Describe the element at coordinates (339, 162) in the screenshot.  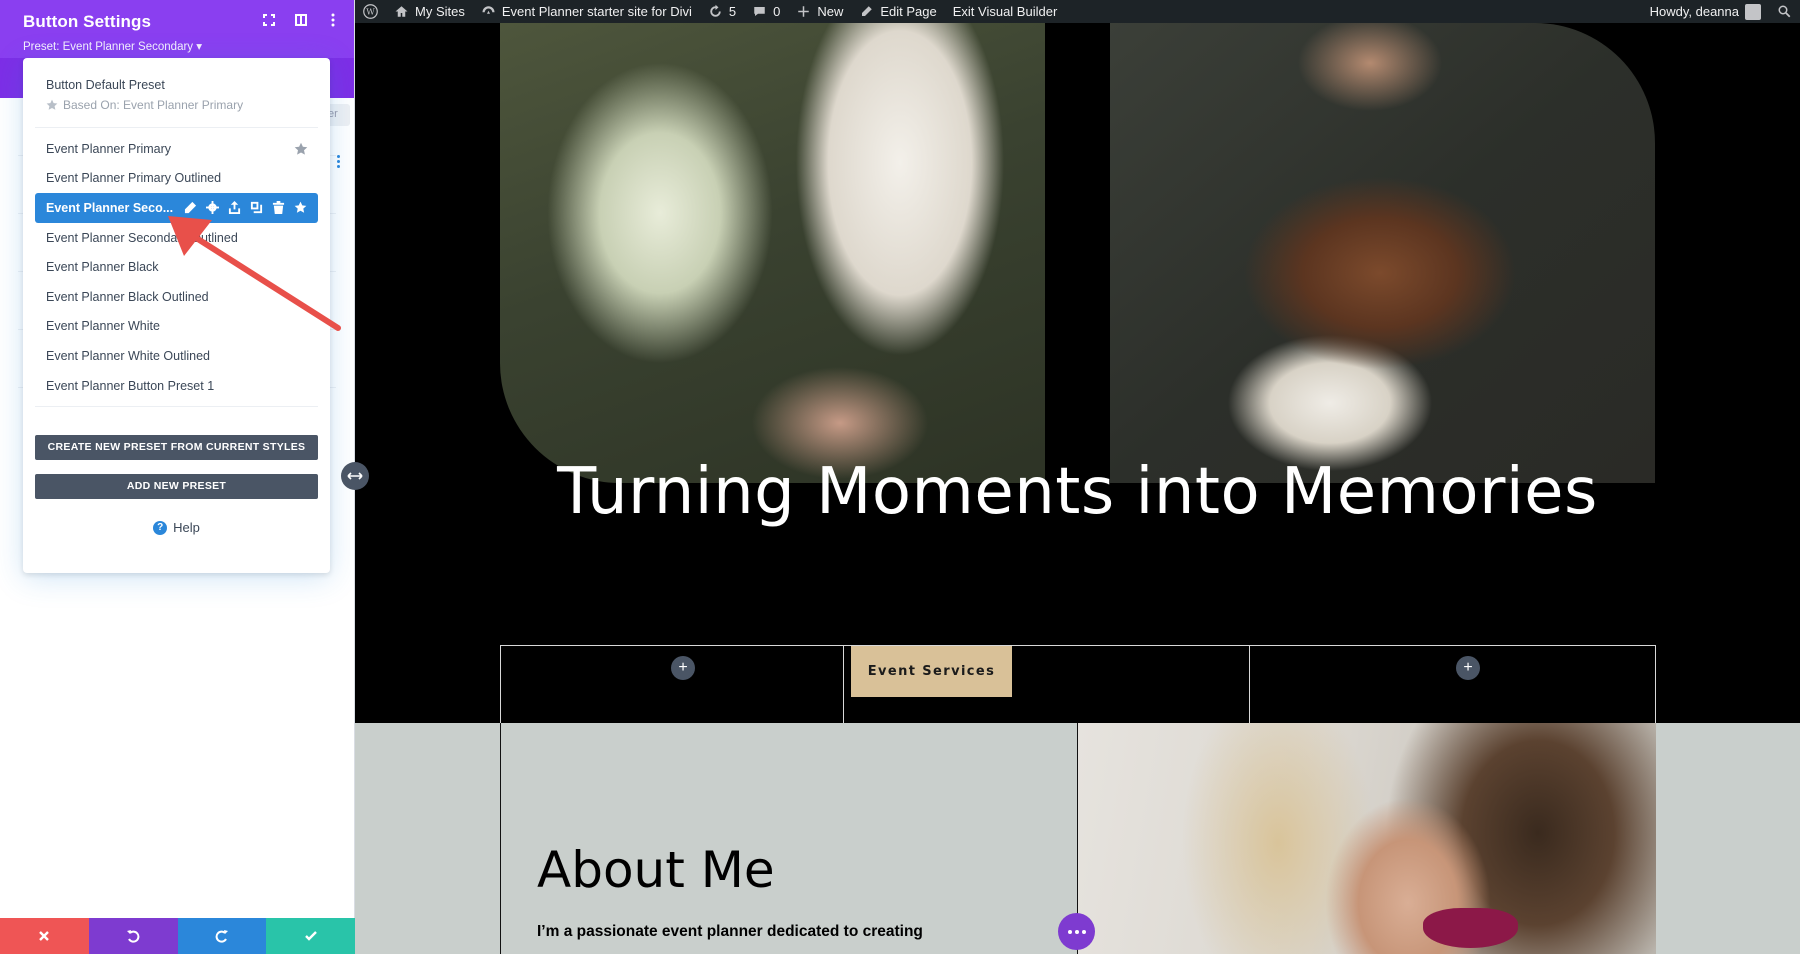
I see `row-options-icon` at that location.